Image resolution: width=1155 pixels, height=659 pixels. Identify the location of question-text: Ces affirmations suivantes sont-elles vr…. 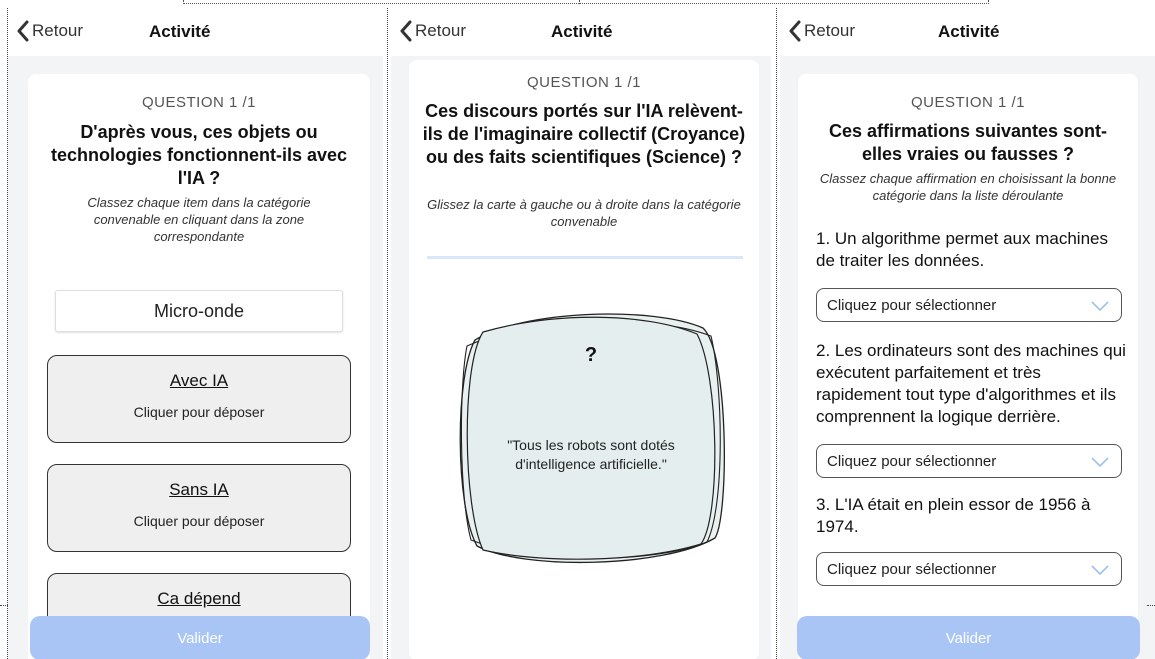
(968, 142).